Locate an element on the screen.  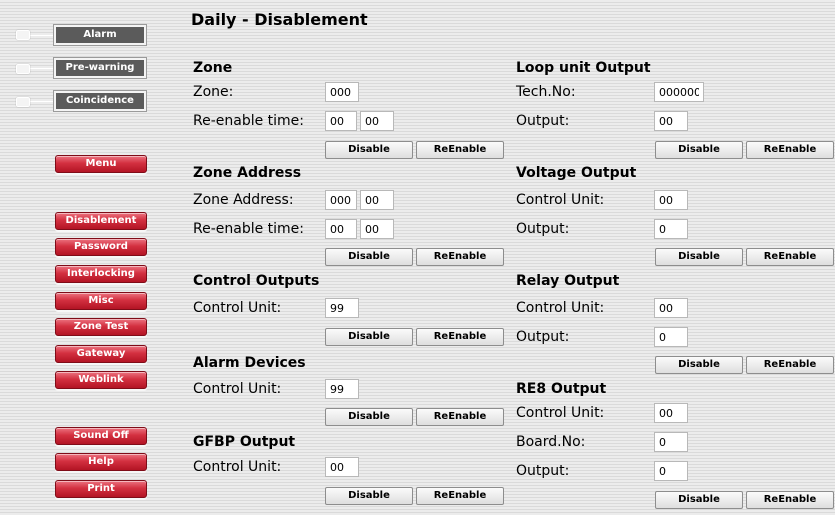
sidebar-item-misc: Misc is located at coordinates (101, 301).